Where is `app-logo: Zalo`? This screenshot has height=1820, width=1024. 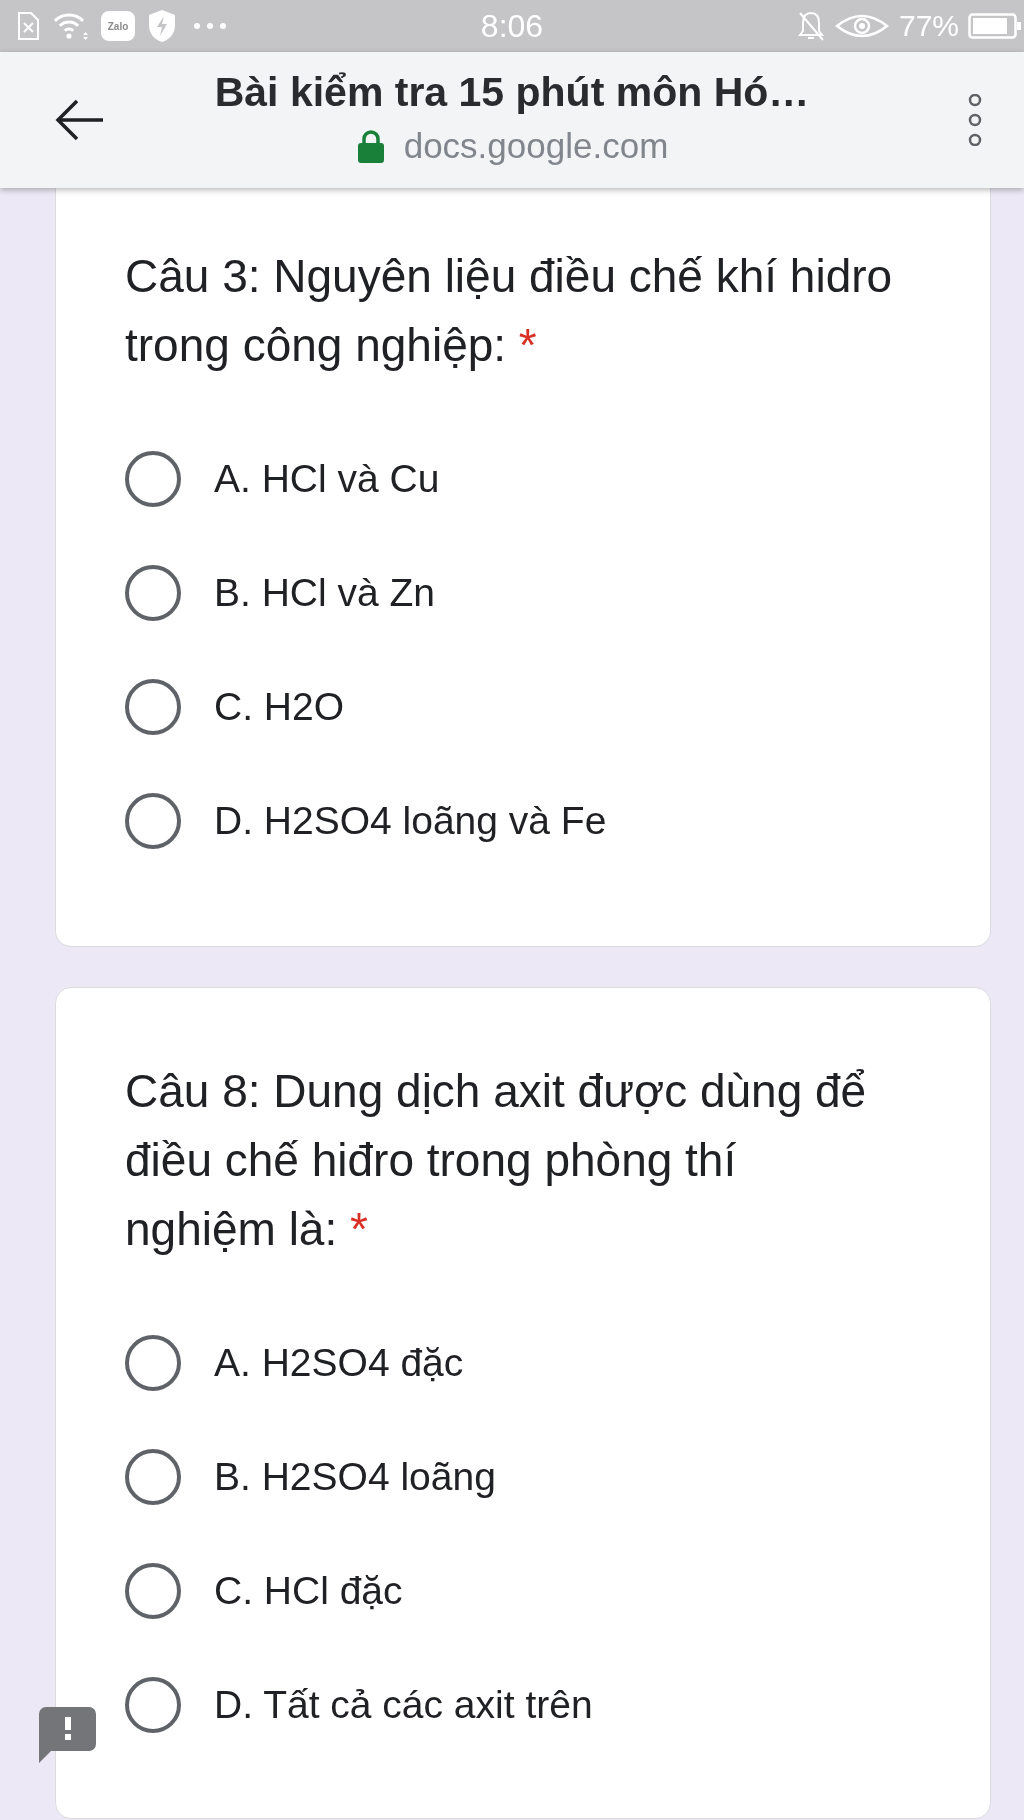 app-logo: Zalo is located at coordinates (118, 26).